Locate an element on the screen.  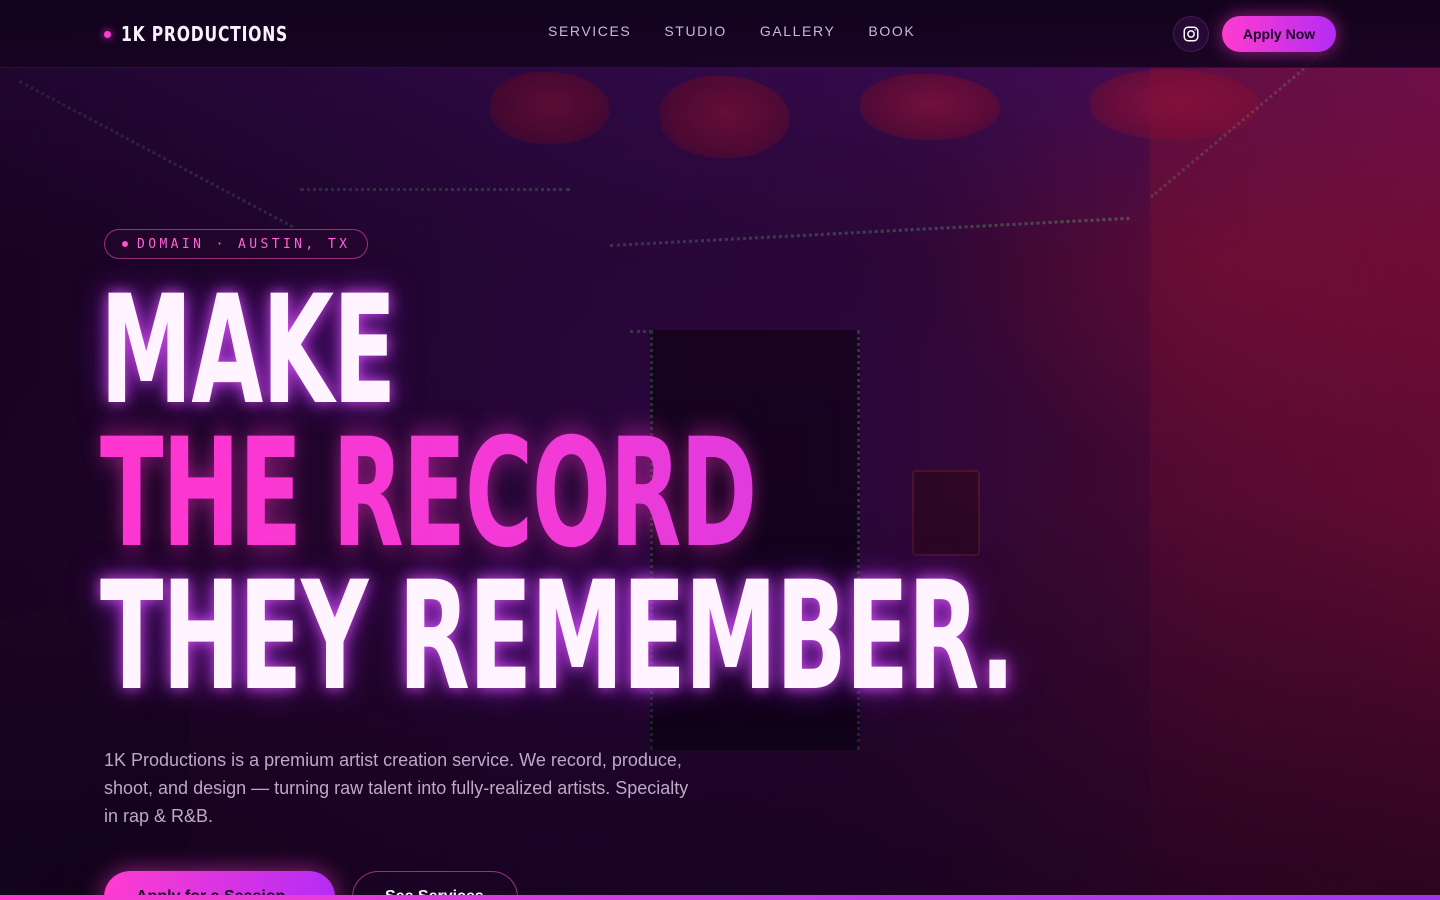
headline-line-2: THE RECORD is located at coordinates (557, 494).